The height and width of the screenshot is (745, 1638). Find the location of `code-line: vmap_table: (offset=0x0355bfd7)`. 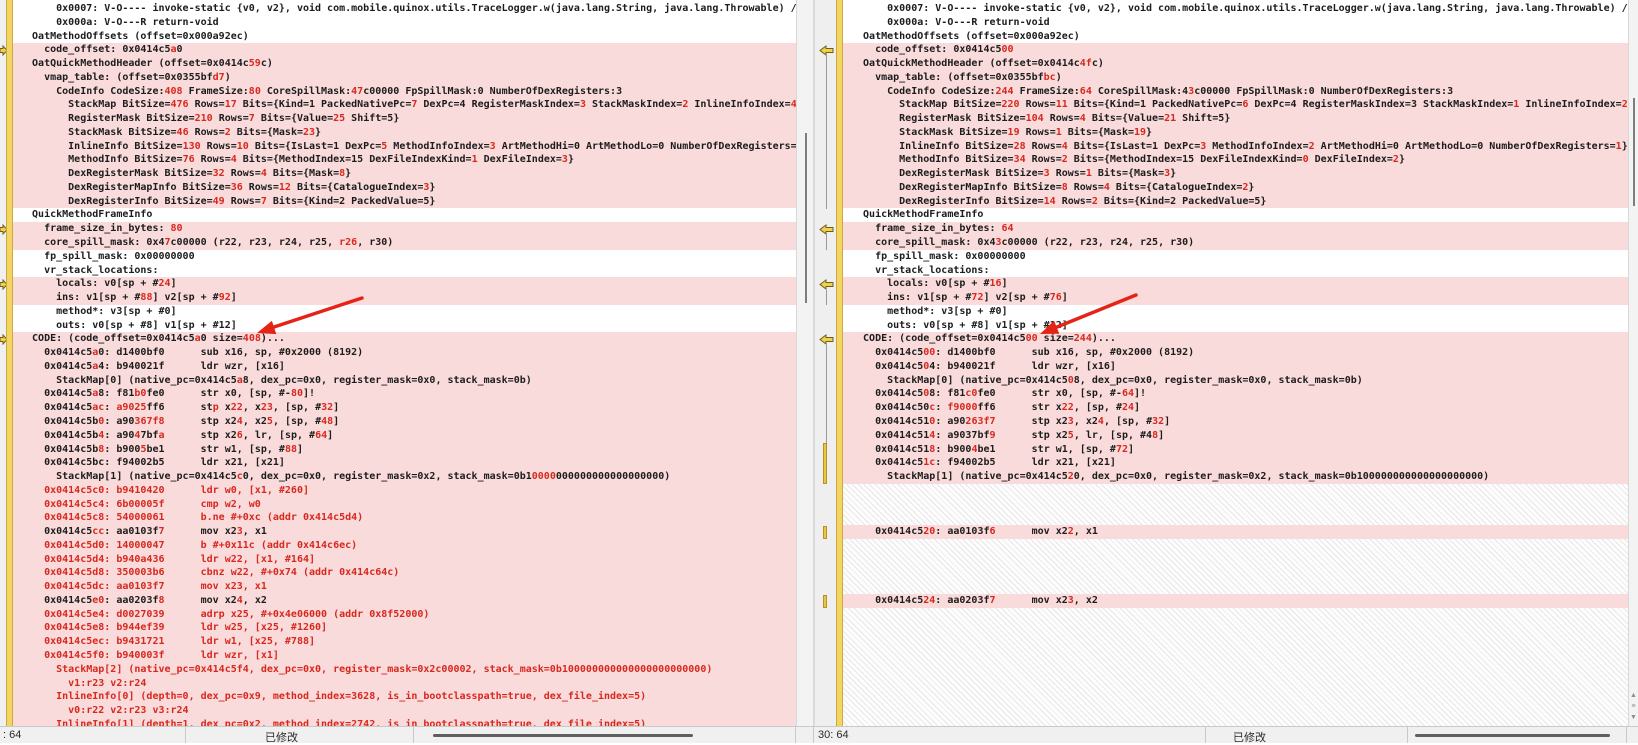

code-line: vmap_table: (offset=0x0355bfd7) is located at coordinates (404, 77).